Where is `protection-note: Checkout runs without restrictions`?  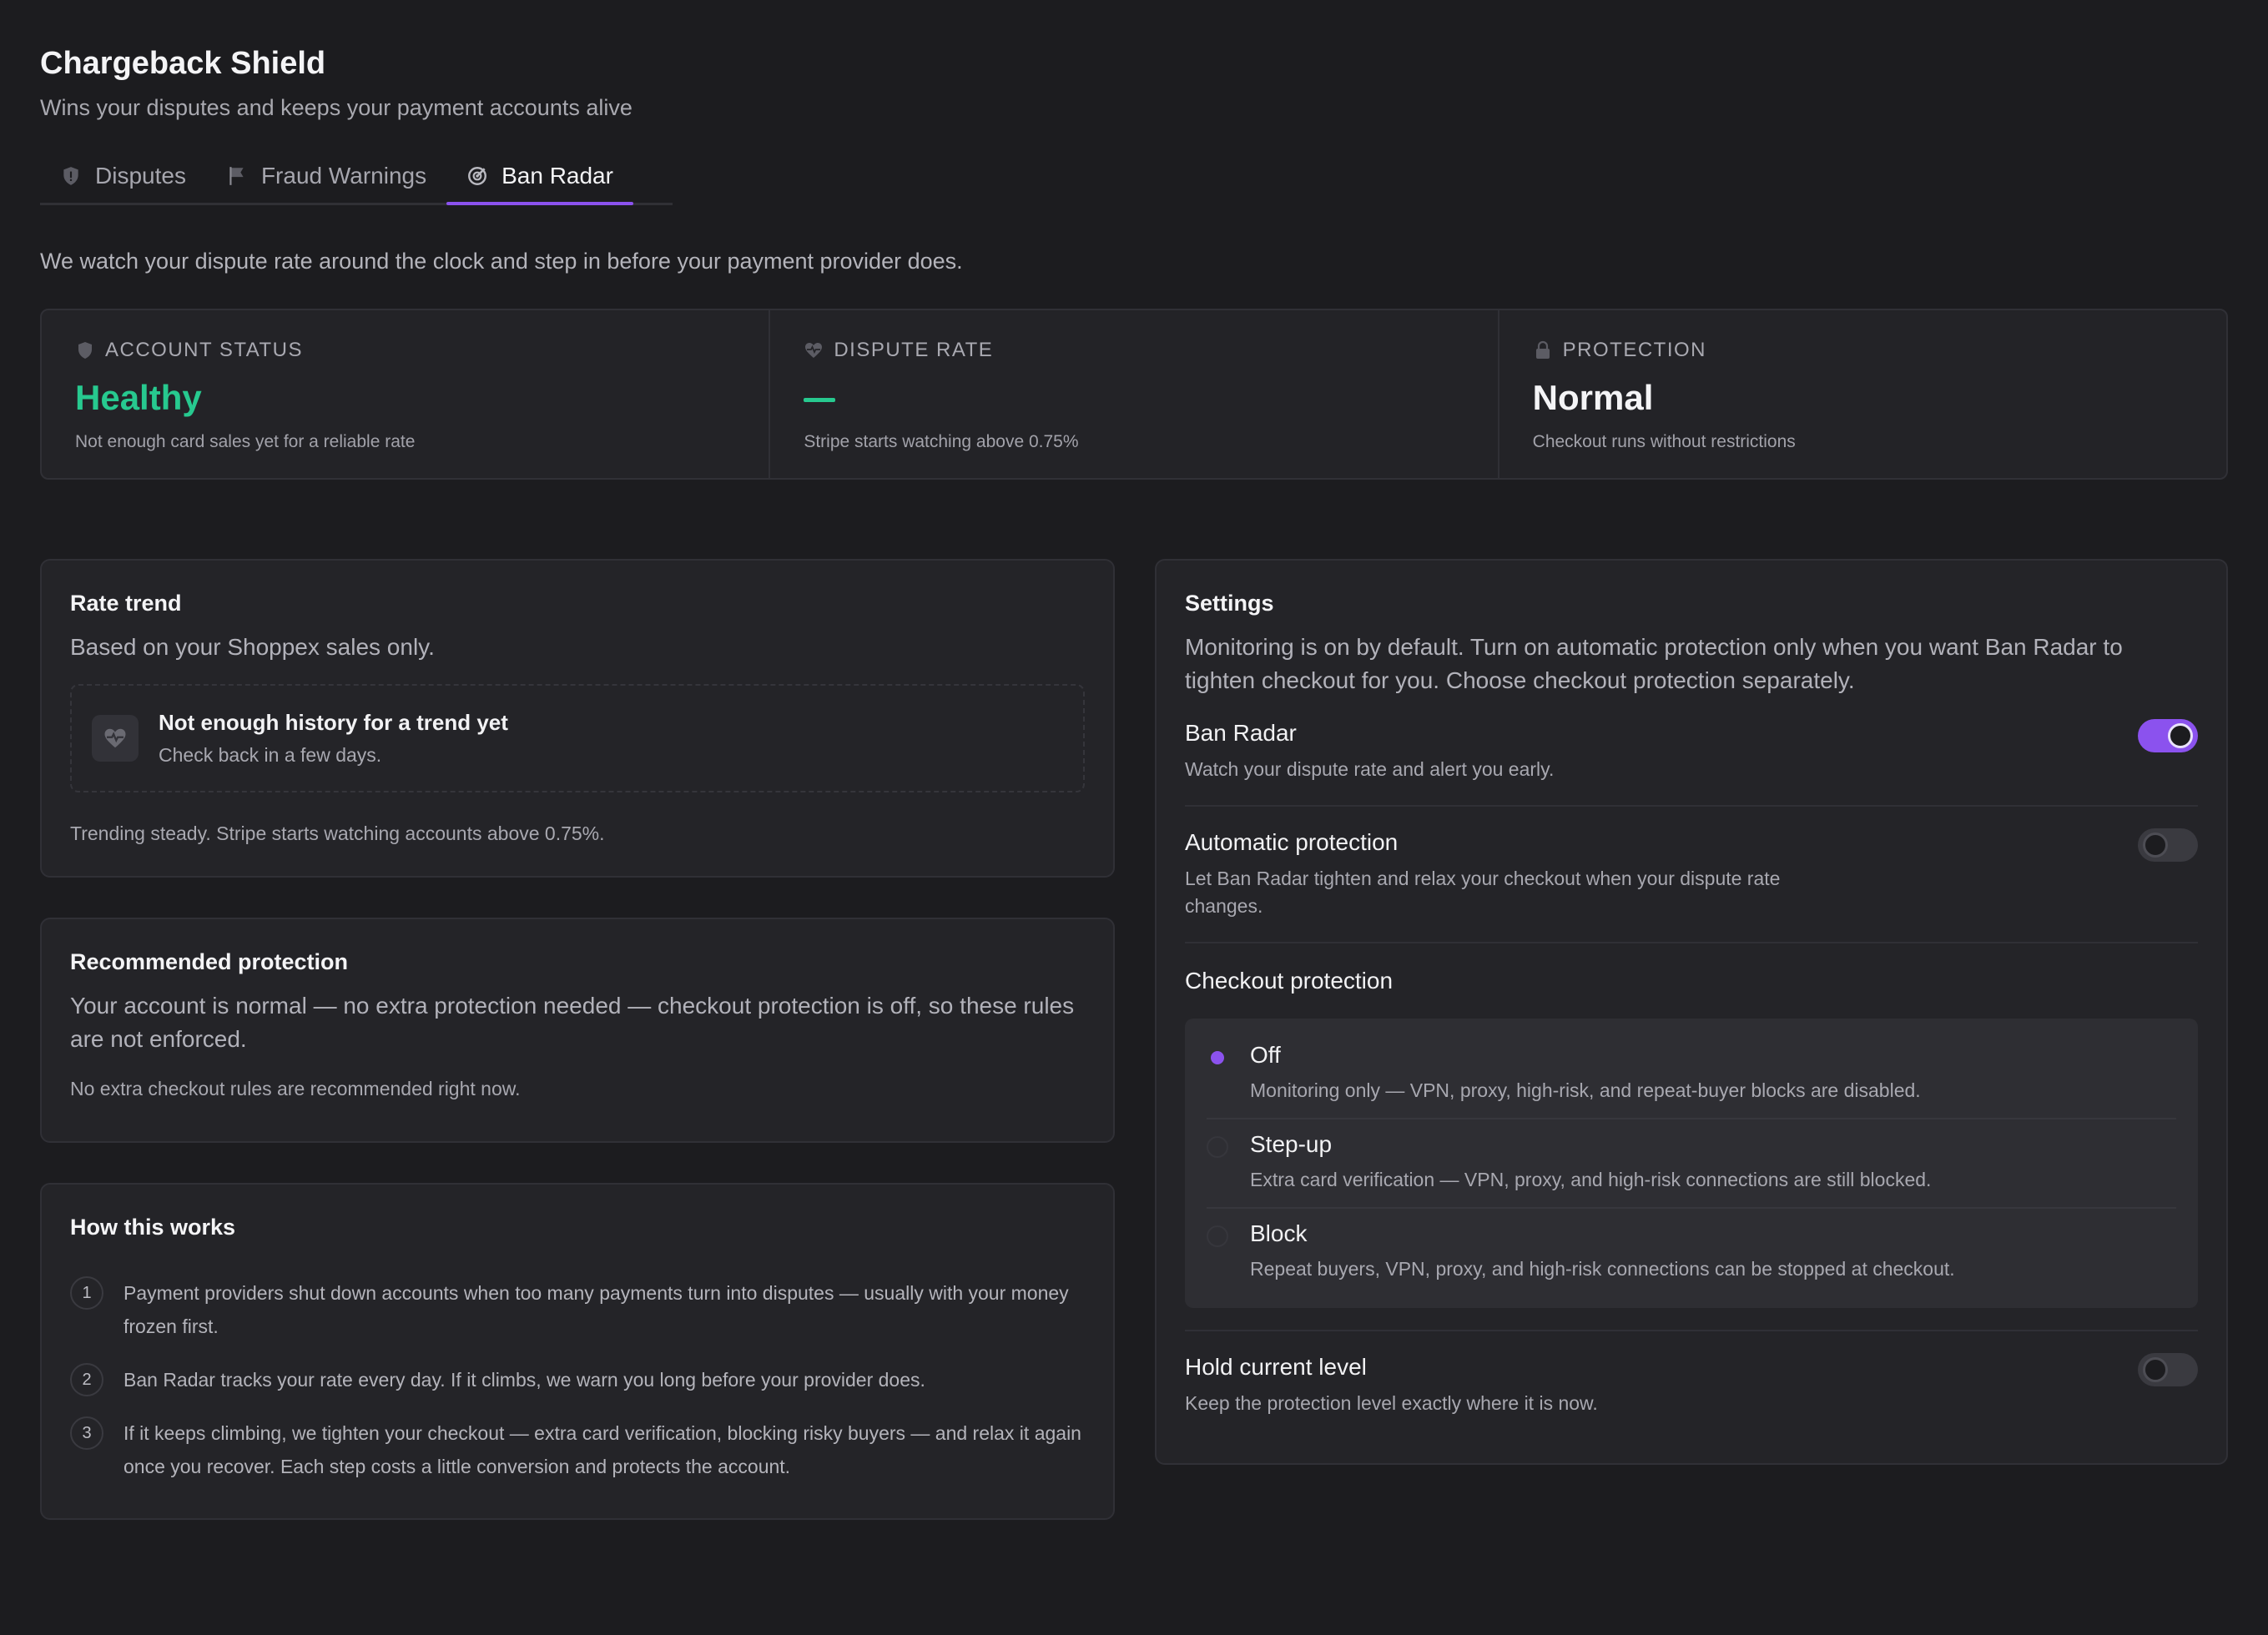 protection-note: Checkout runs without restrictions is located at coordinates (1664, 441).